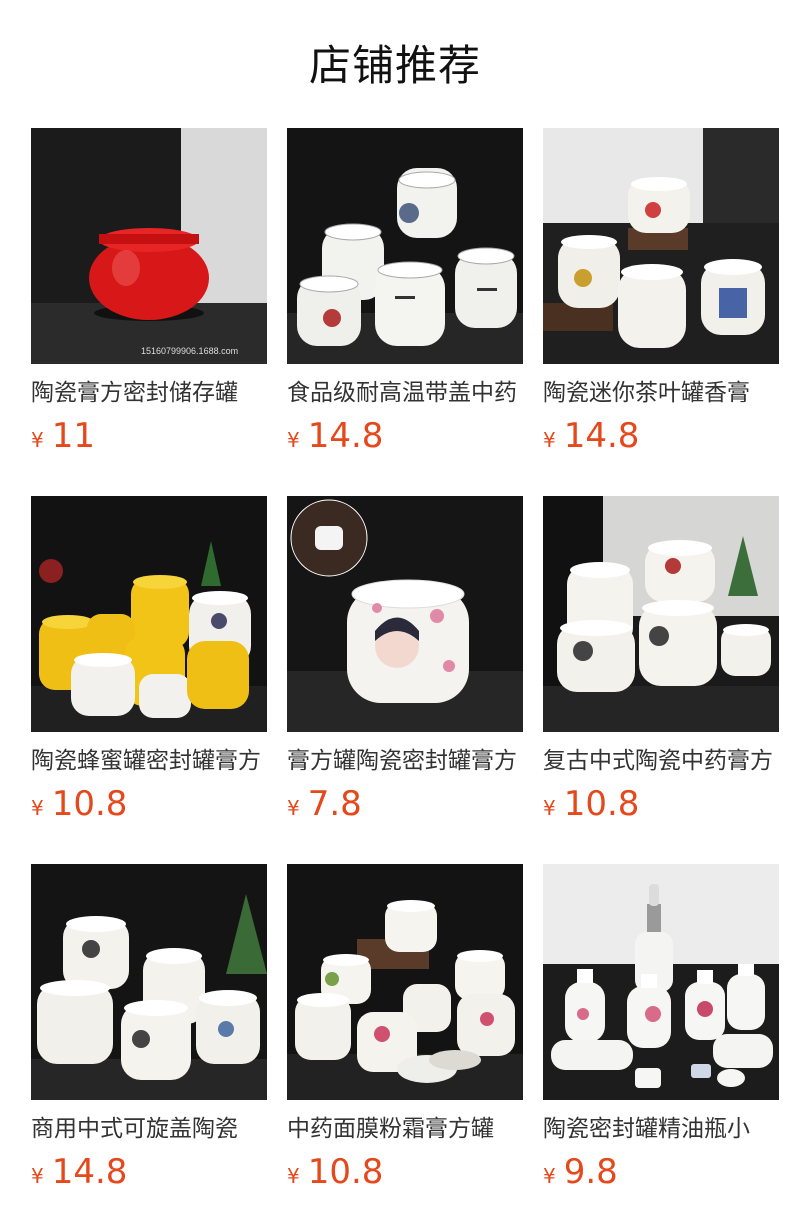 The image size is (790, 1232). What do you see at coordinates (149, 761) in the screenshot?
I see `product-title: 陶瓷蜂蜜罐密封罐膏方` at bounding box center [149, 761].